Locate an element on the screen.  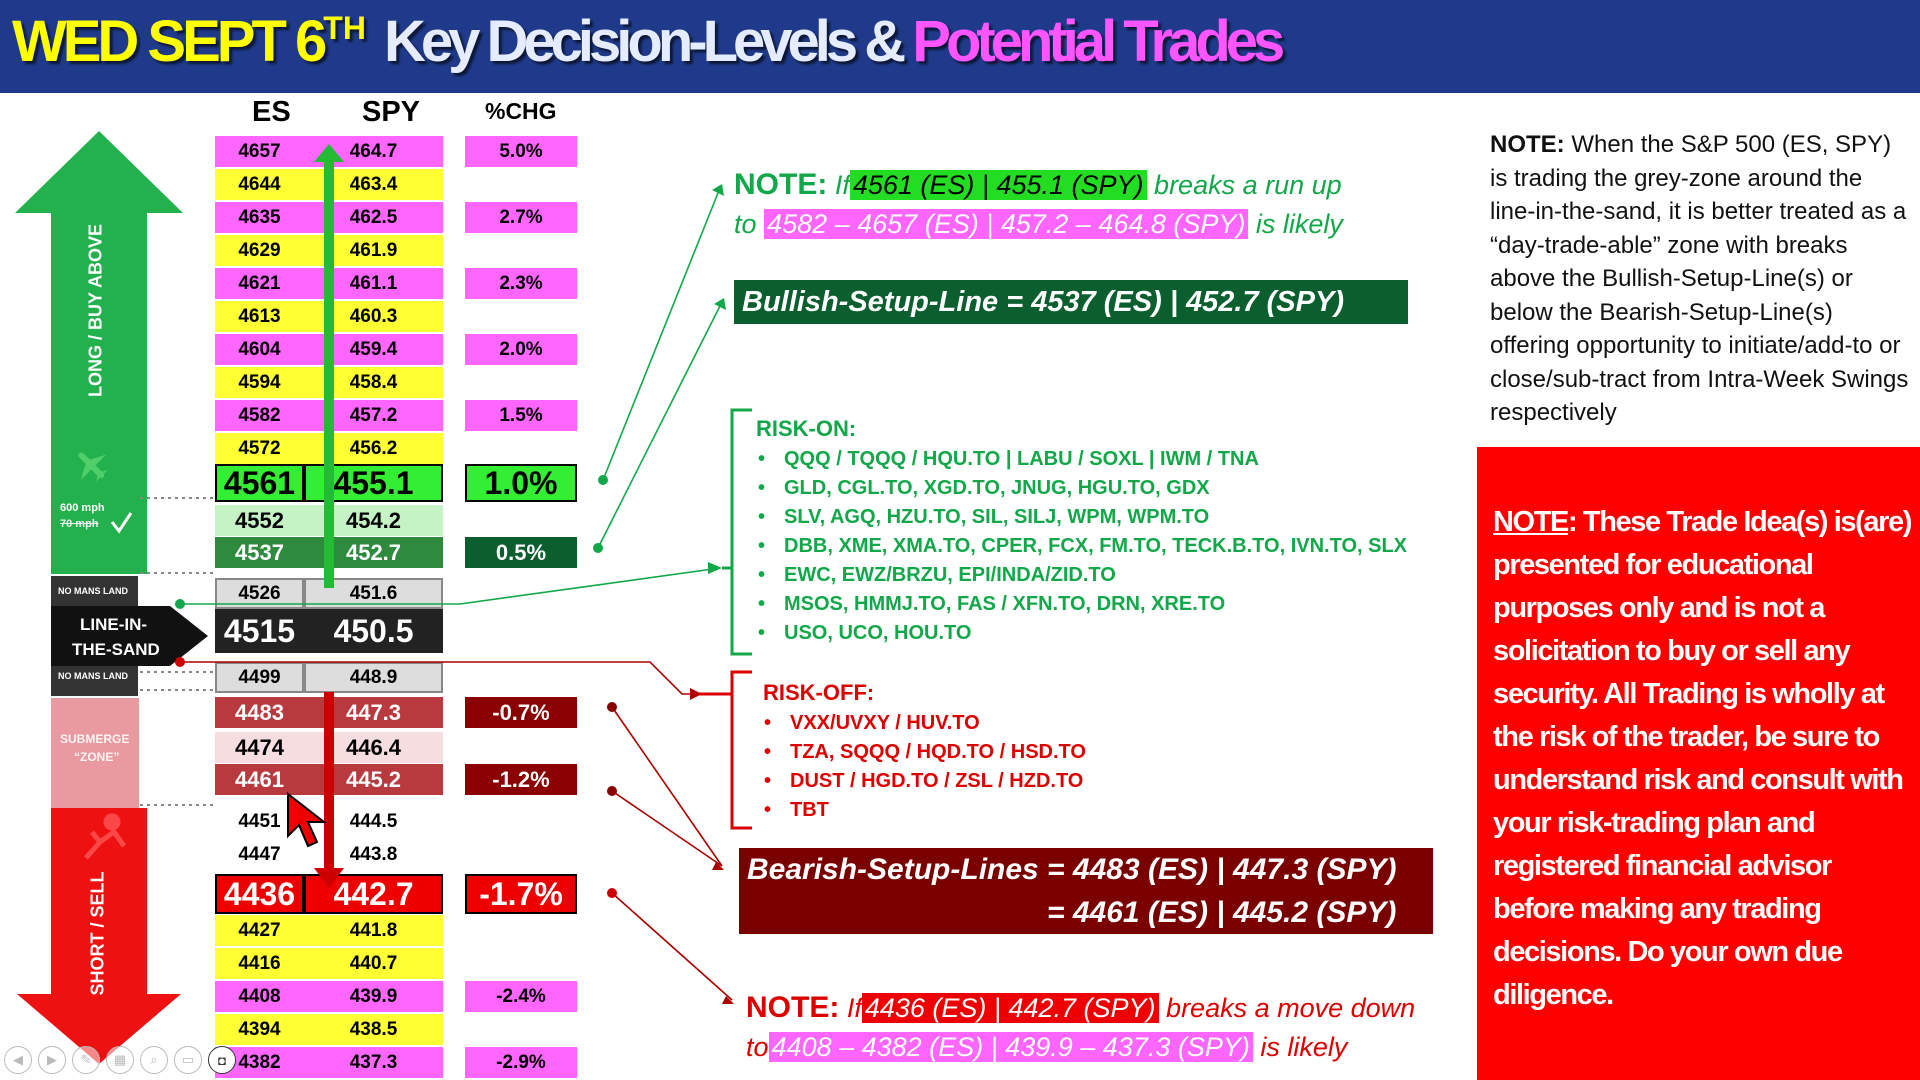
down-move-arrowhead is located at coordinates (329, 878).